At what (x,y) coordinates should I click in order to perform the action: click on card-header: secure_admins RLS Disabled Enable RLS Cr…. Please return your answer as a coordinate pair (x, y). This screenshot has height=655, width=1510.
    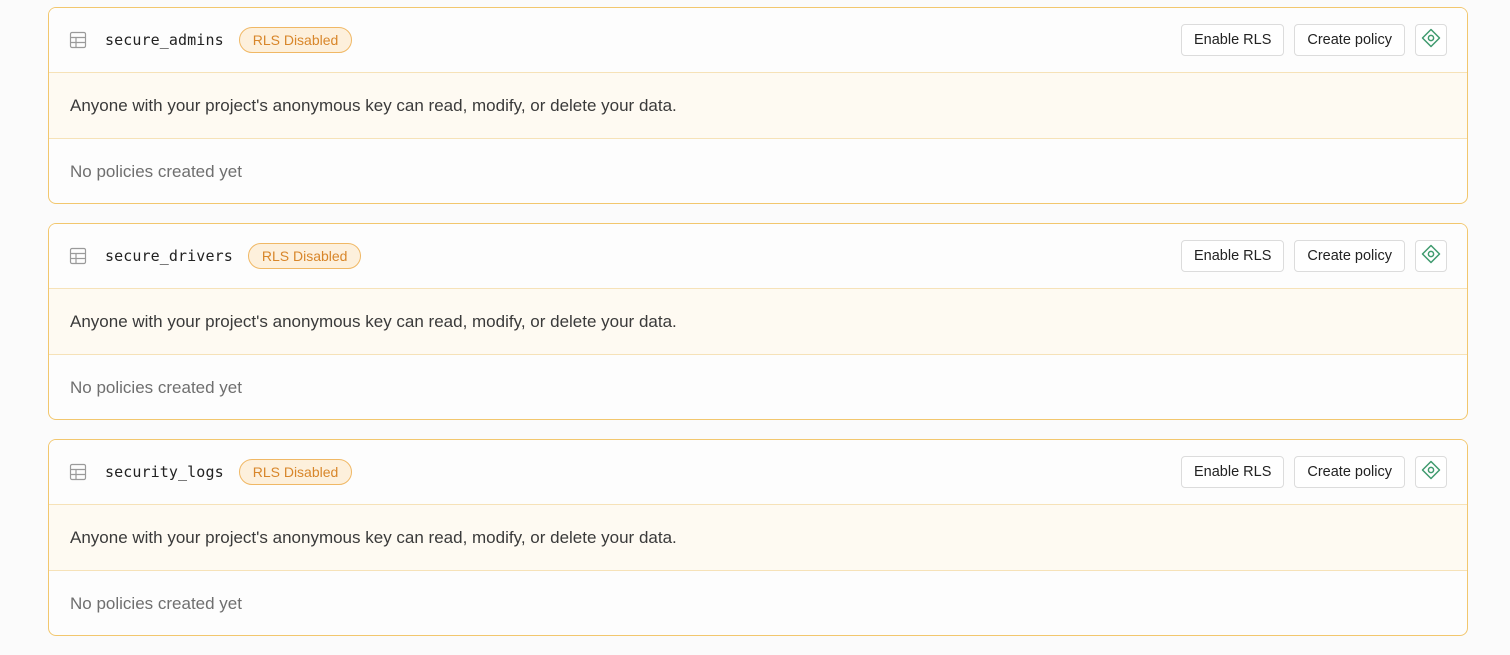
    Looking at the image, I should click on (758, 40).